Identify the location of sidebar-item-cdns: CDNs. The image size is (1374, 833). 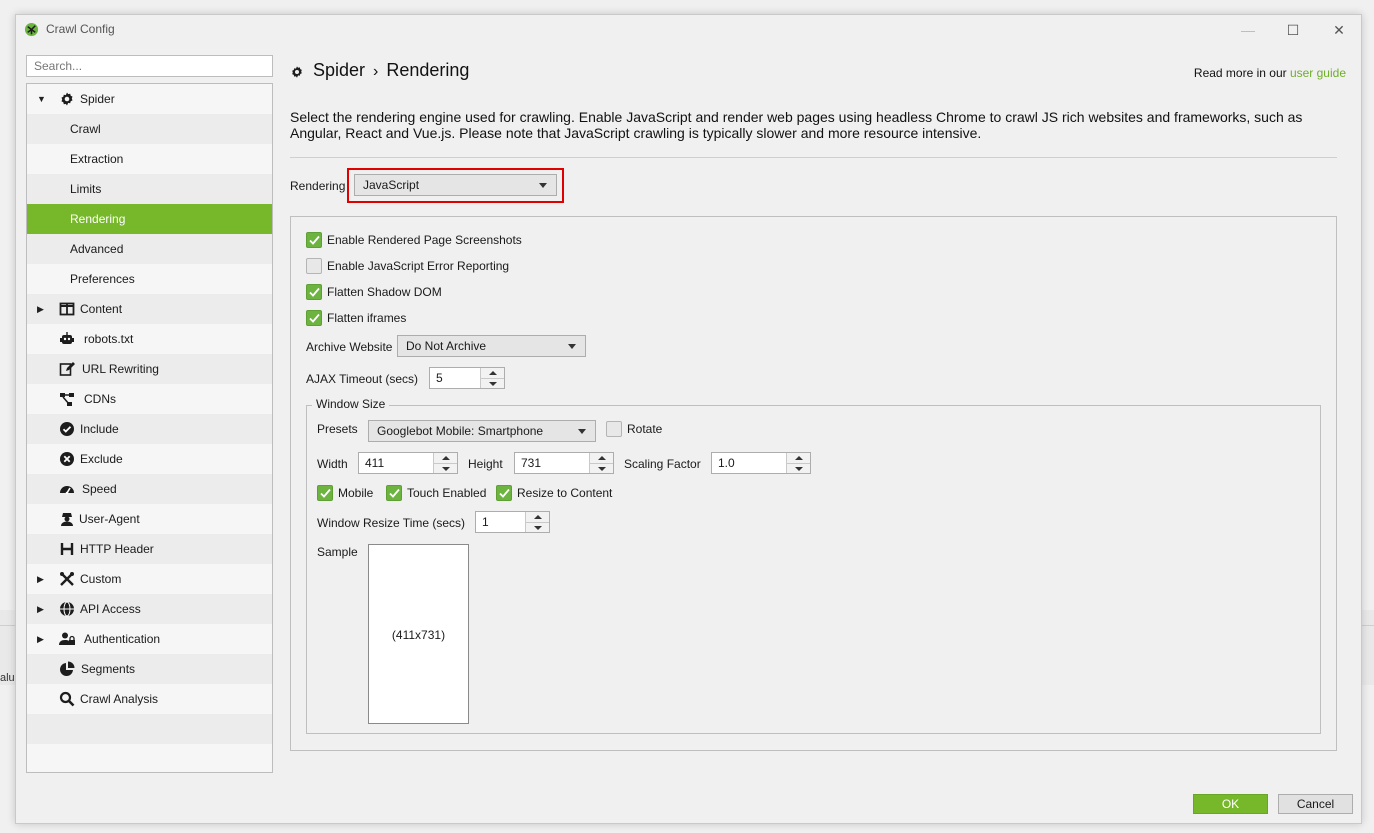
(149, 399).